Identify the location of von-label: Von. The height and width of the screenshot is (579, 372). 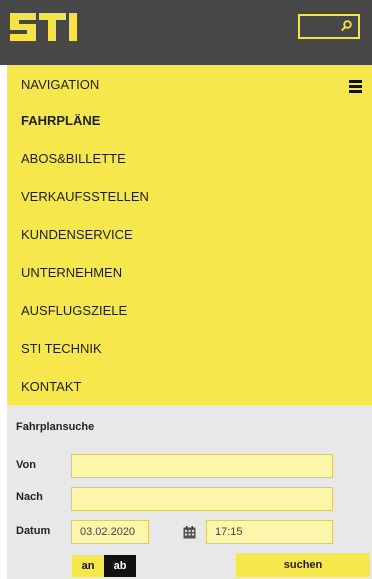
(26, 465).